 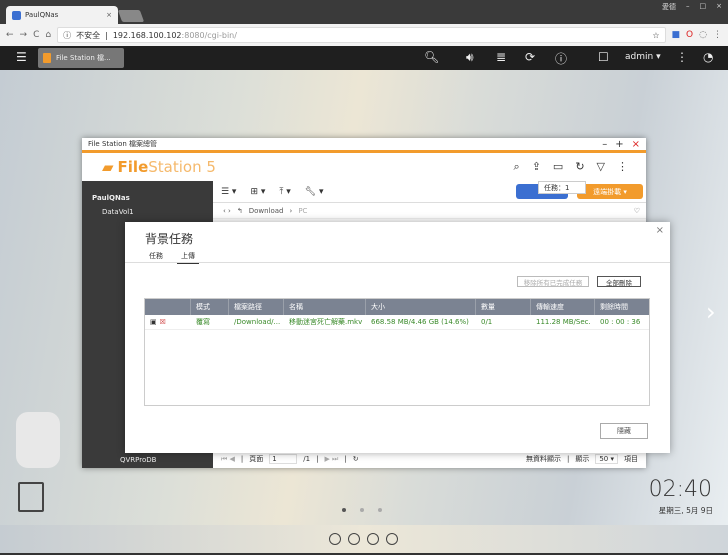 I want to click on trash-icon, so click(x=31, y=497).